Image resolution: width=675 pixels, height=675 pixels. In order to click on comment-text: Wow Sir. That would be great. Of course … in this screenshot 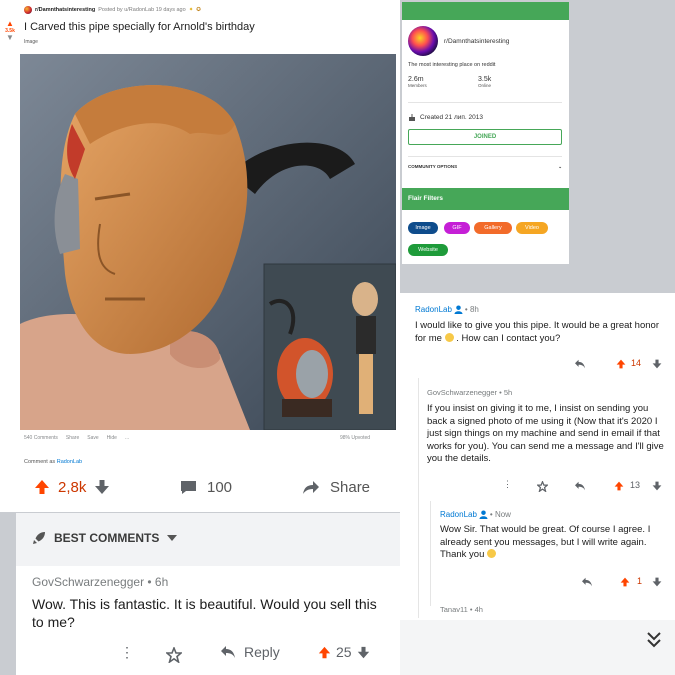, I will do `click(545, 542)`.